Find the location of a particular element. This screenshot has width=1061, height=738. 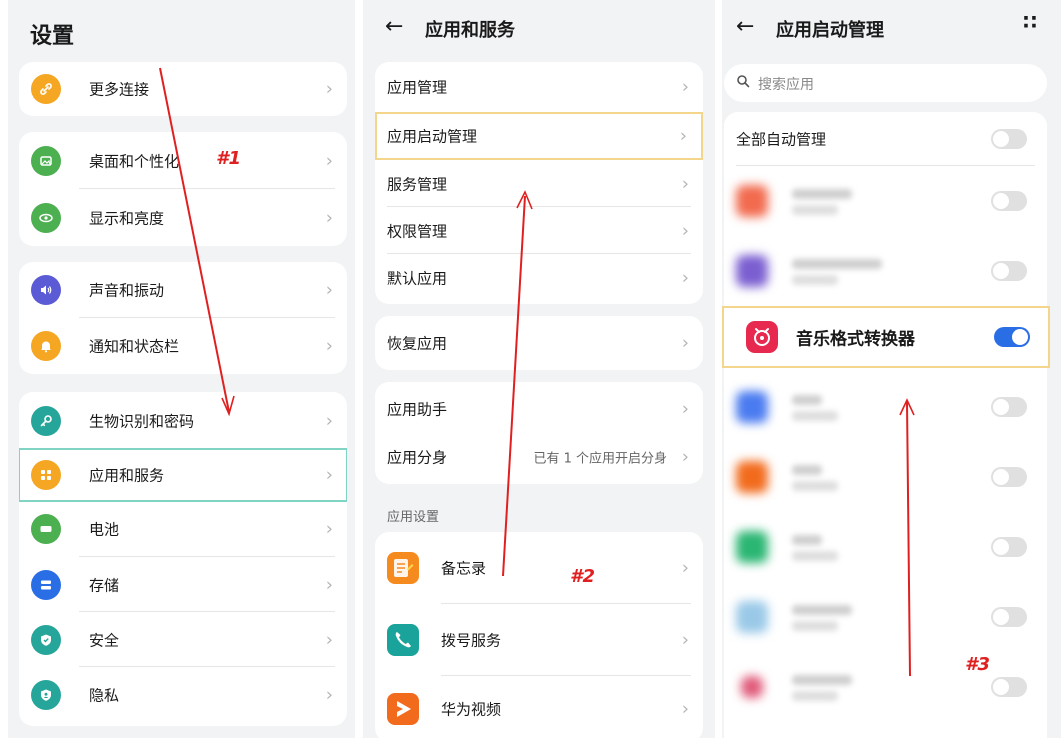

menu-item-restore-apps: 恢复应用 › is located at coordinates (539, 343).